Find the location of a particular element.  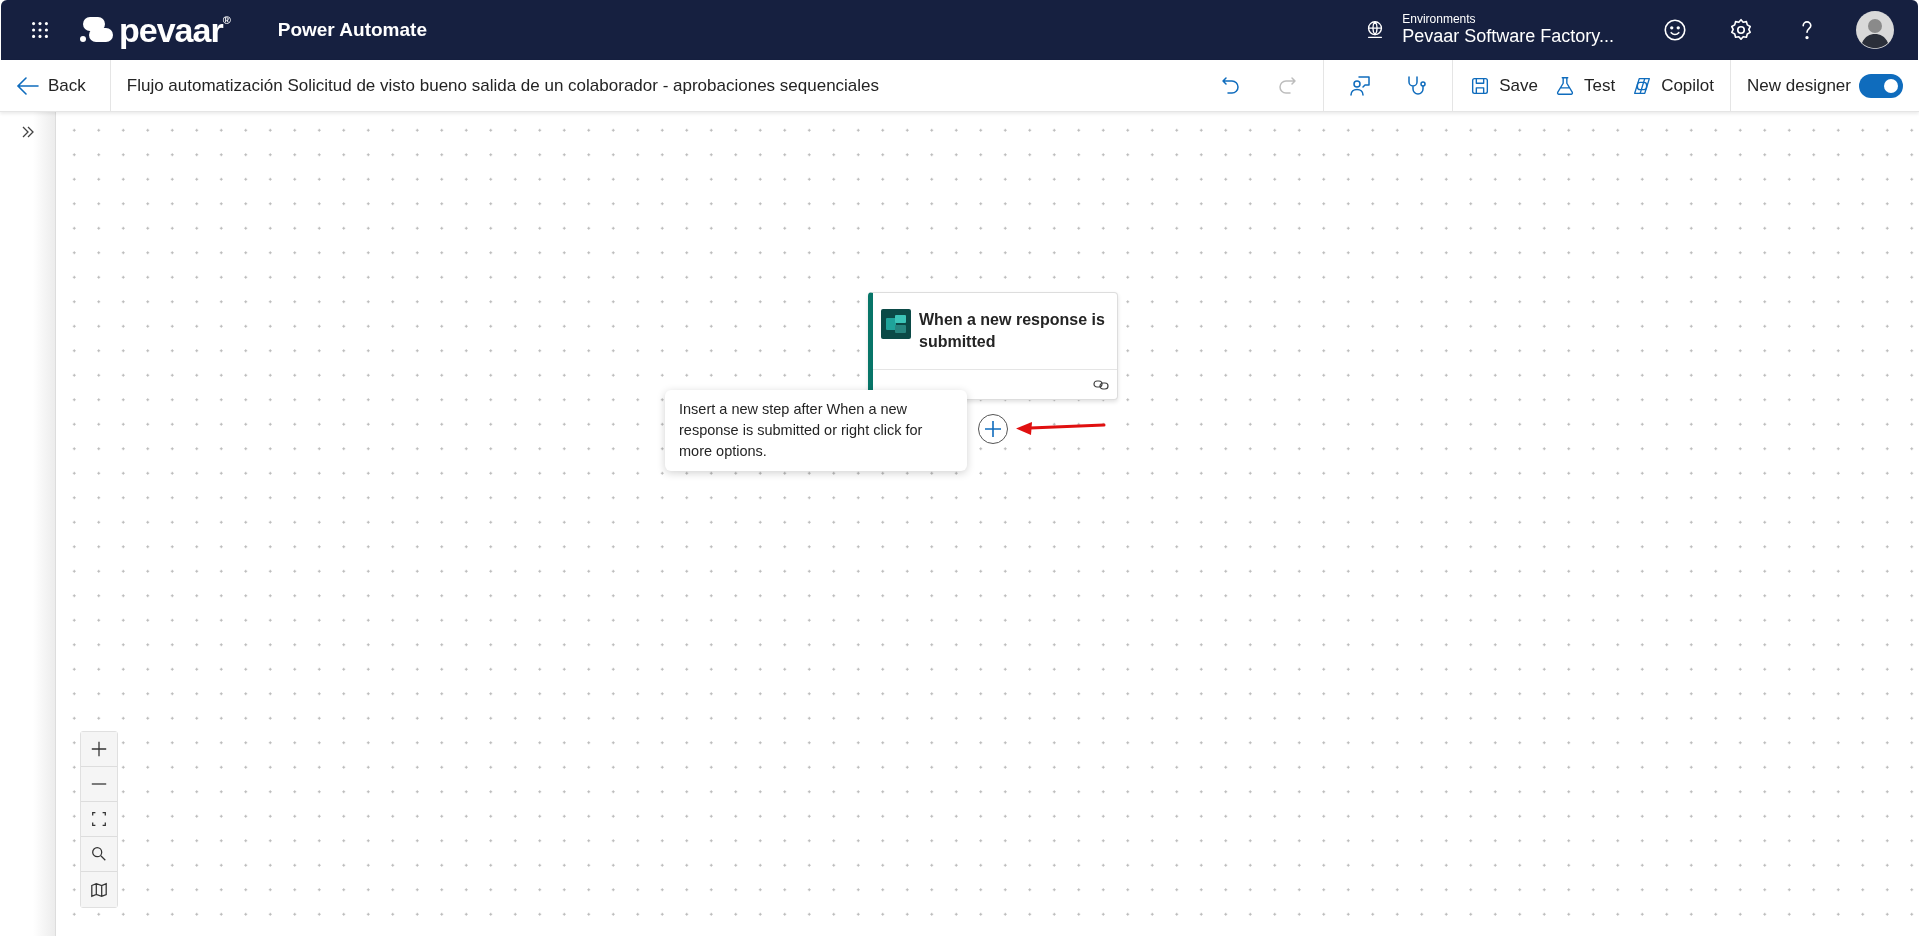

tooltip: Insert a new step after When a new response is submitted or right click for more options. is located at coordinates (816, 431).